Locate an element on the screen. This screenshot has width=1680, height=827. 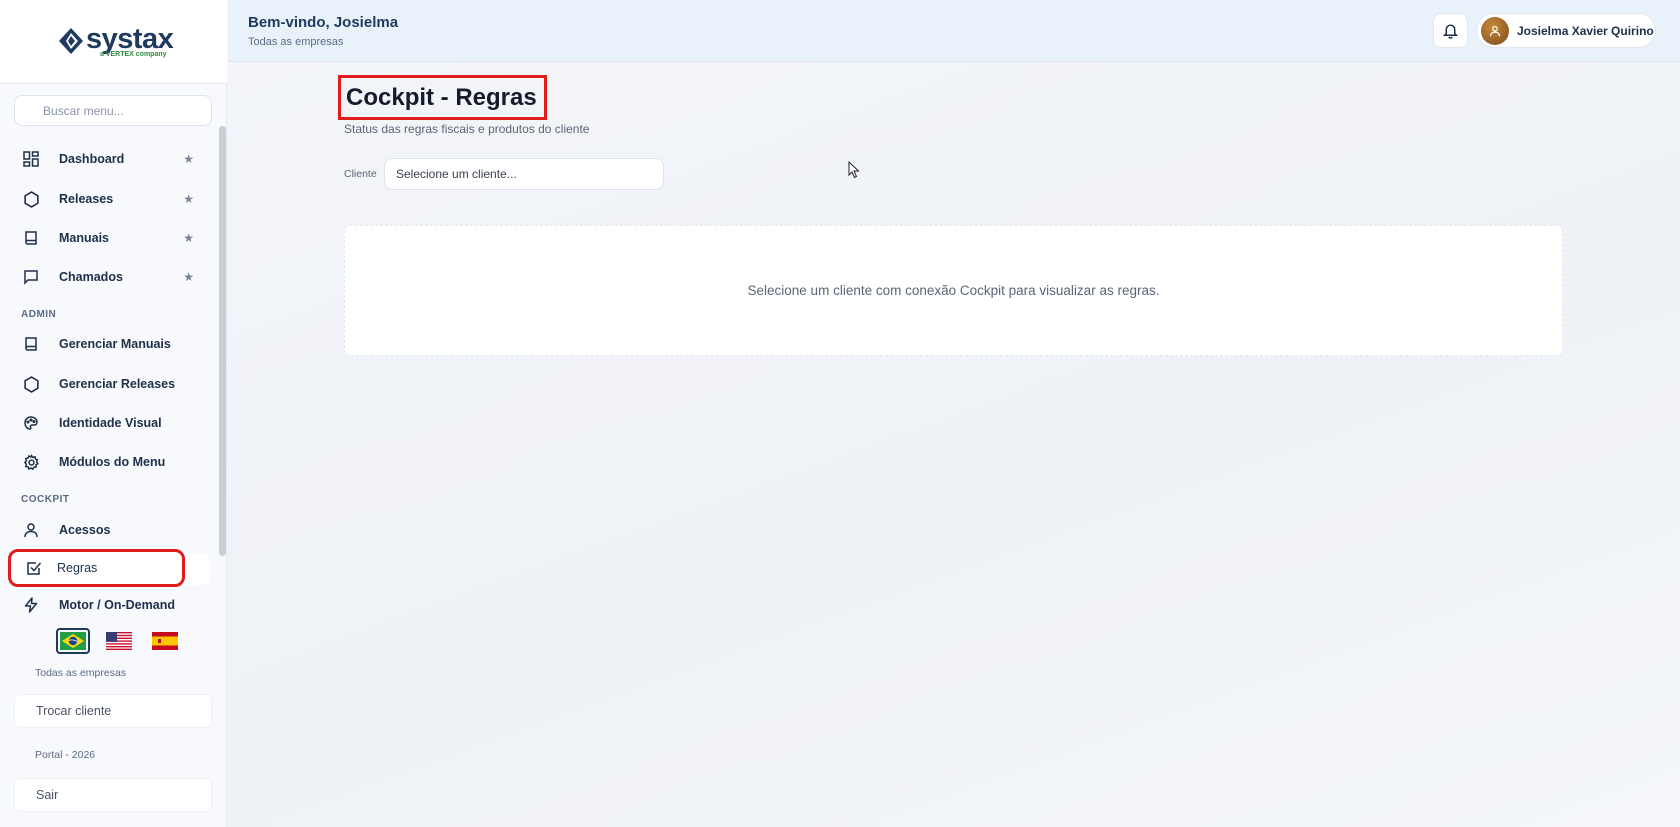
sidebar-item-acessos: Acessos is located at coordinates (110, 530).